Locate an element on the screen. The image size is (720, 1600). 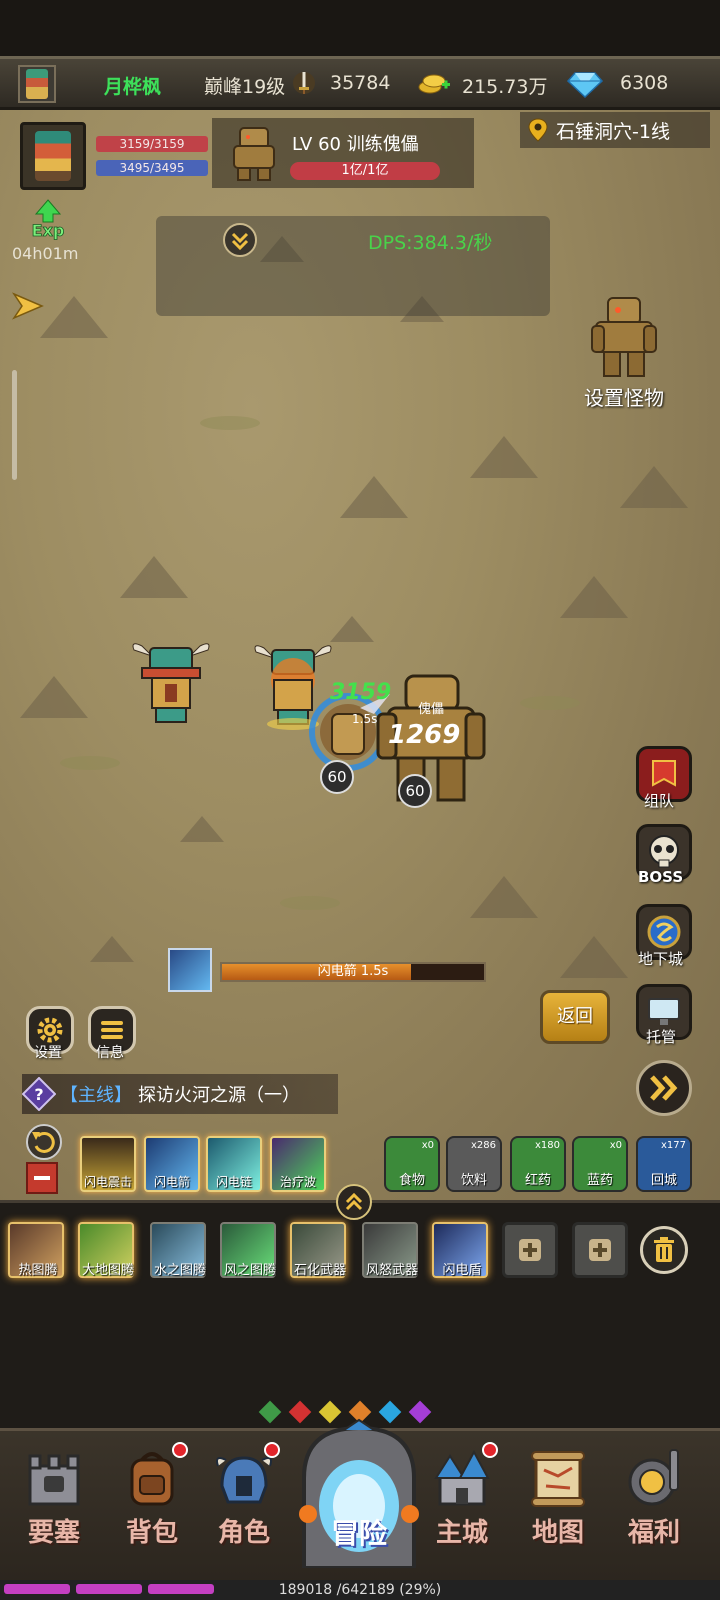
diamond-icon is located at coordinates (585, 84).